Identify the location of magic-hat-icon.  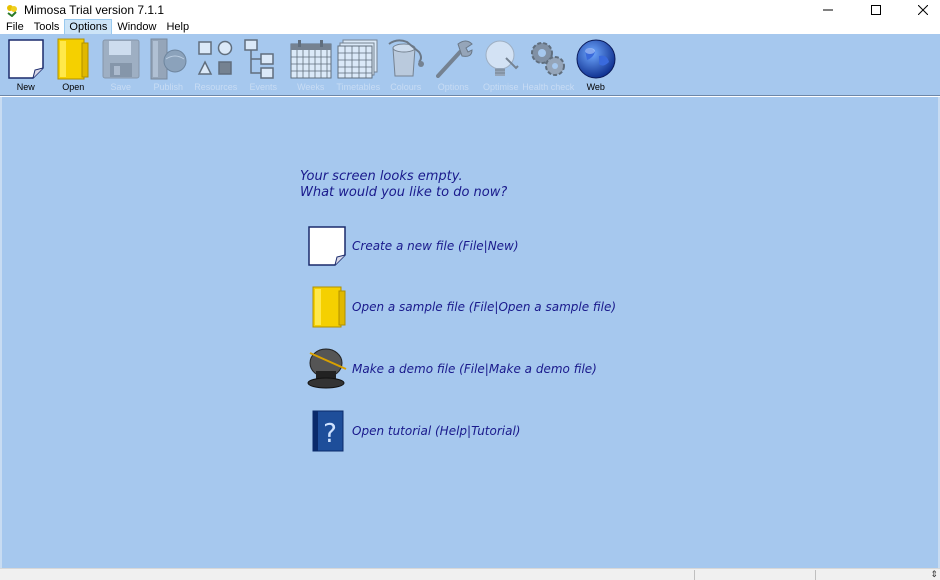
(327, 369).